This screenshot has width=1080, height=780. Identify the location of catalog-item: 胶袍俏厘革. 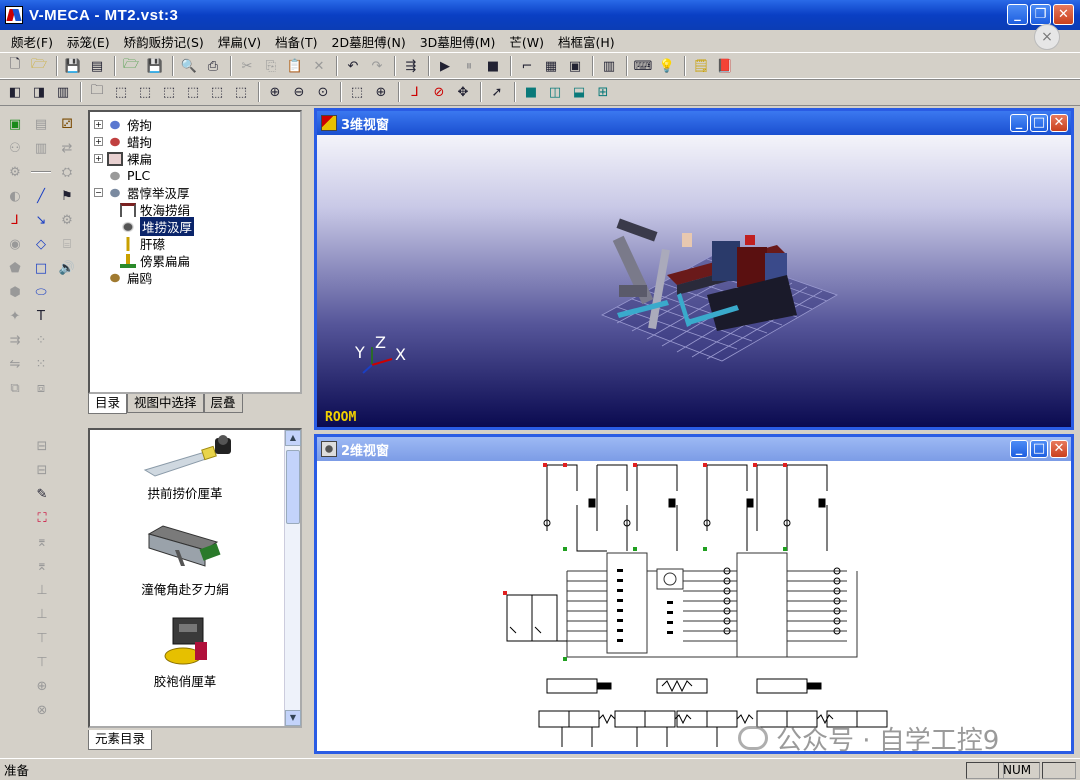
(185, 652).